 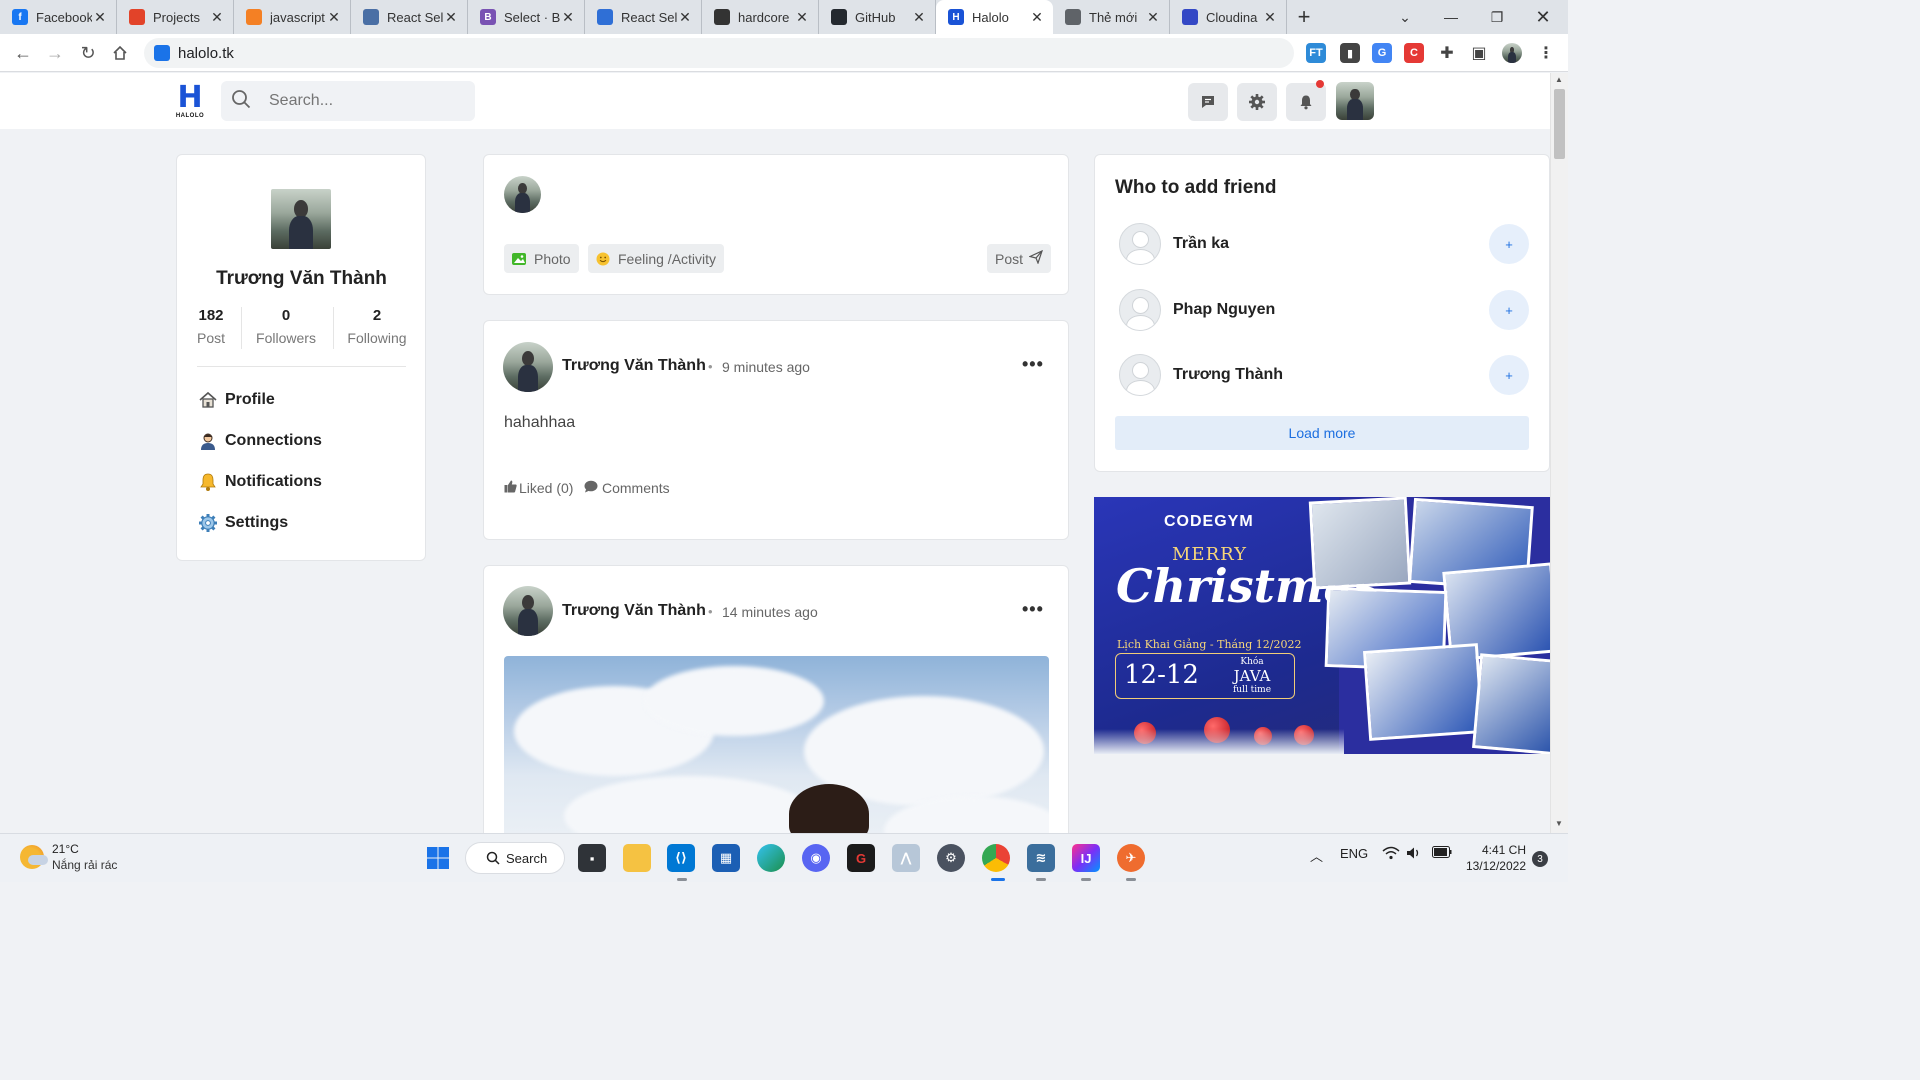 I want to click on browser-menu-icon: ⋮, so click(x=1546, y=53).